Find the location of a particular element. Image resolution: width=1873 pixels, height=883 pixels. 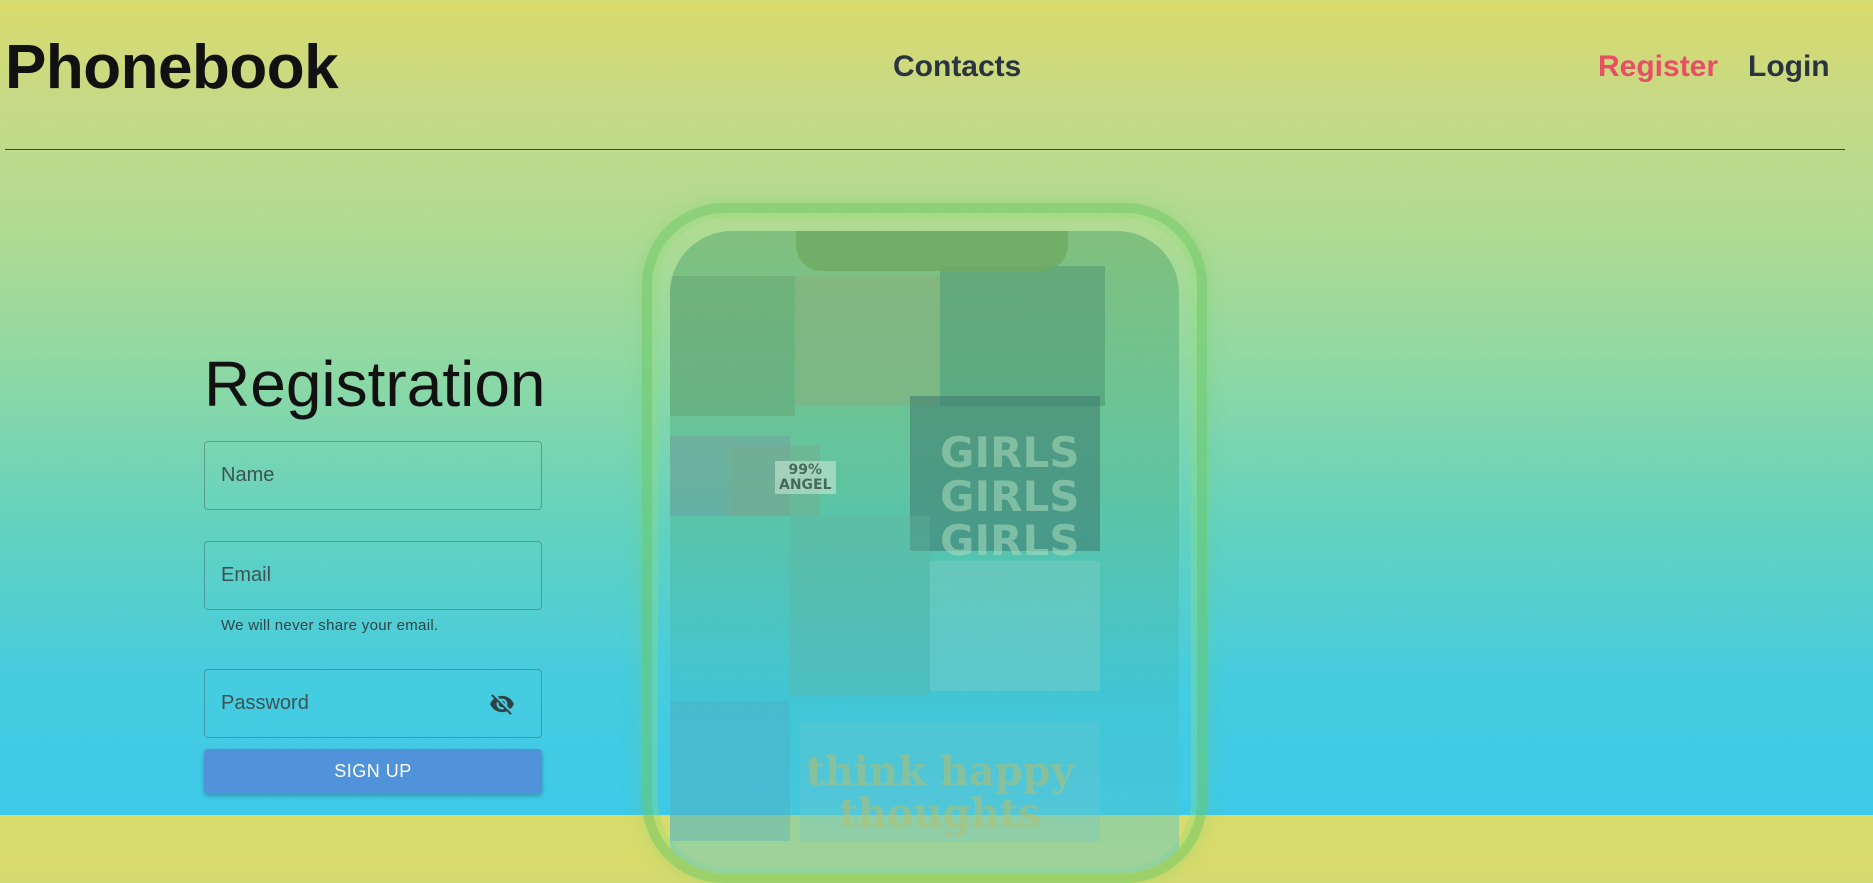

visibility-off-icon is located at coordinates (502, 704).